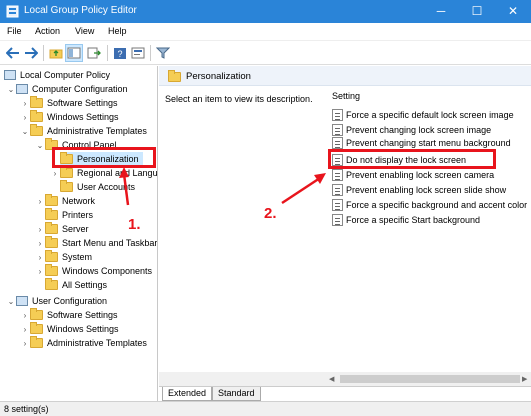 The image size is (531, 416). Describe the element at coordinates (14, 31) in the screenshot. I see `menu-file: File` at that location.